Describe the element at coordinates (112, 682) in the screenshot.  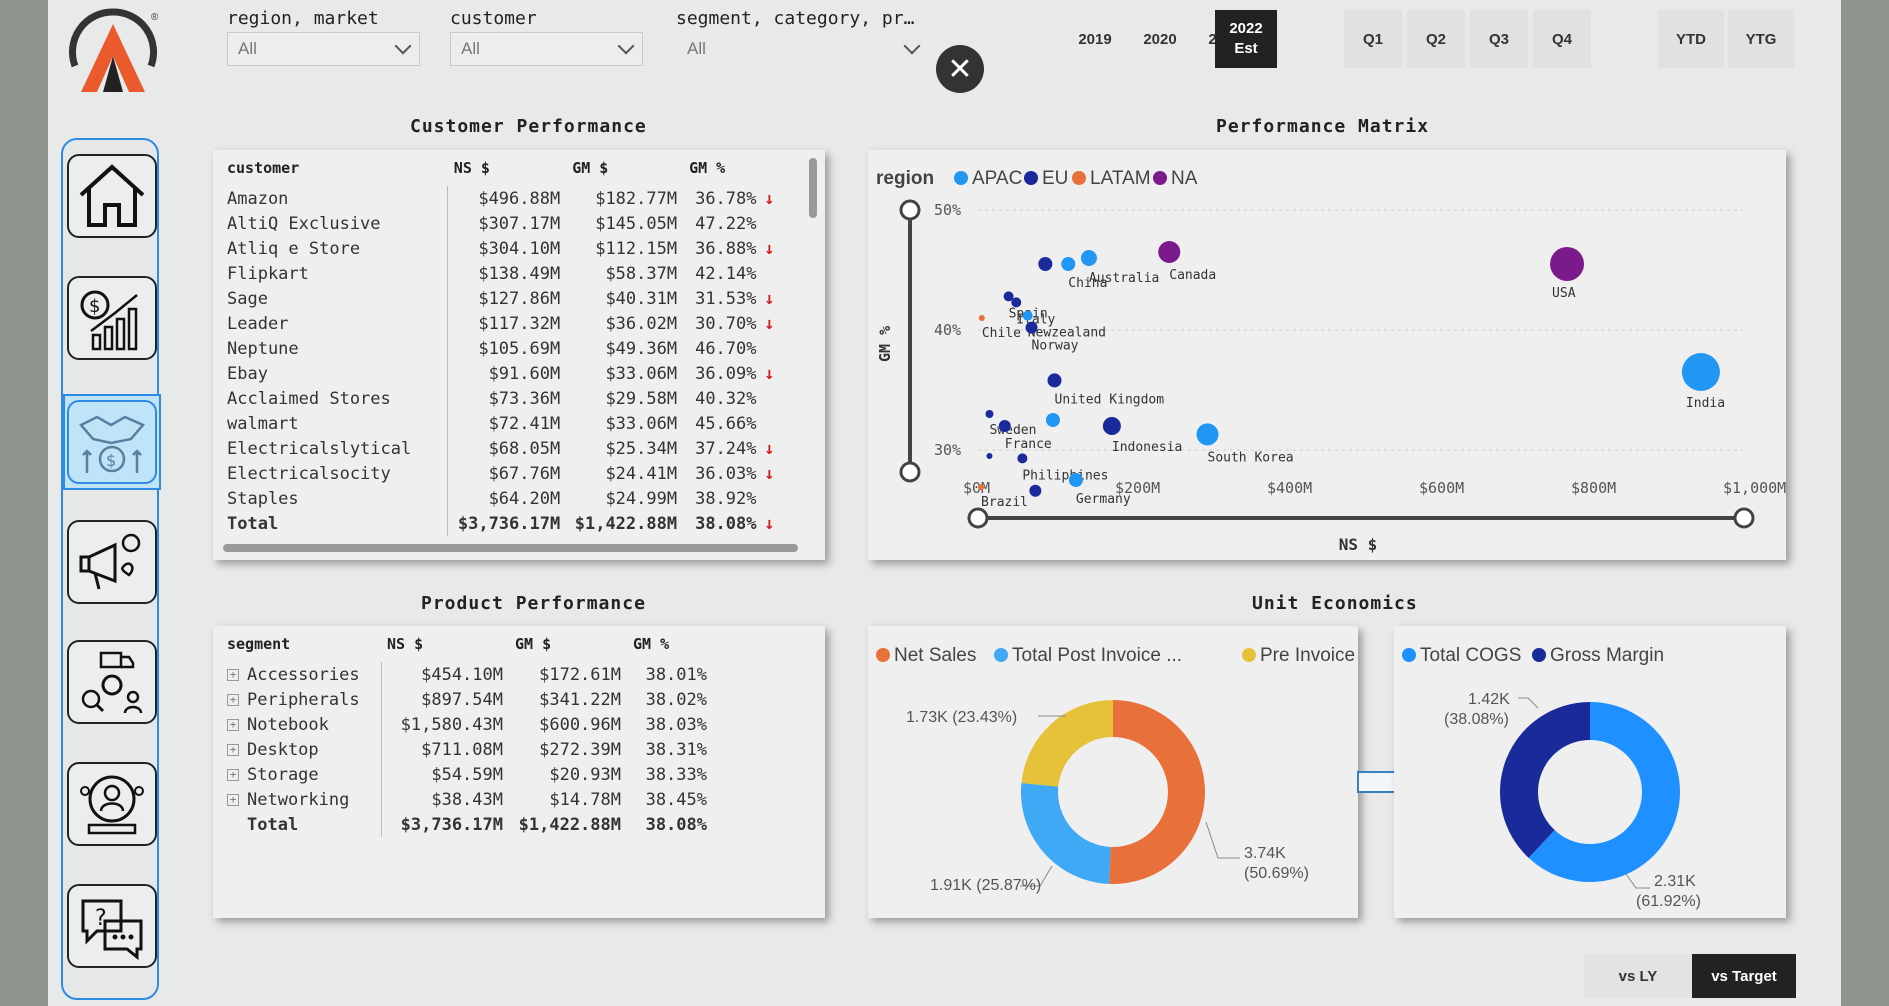
I see `supply-chain-nav-button` at that location.